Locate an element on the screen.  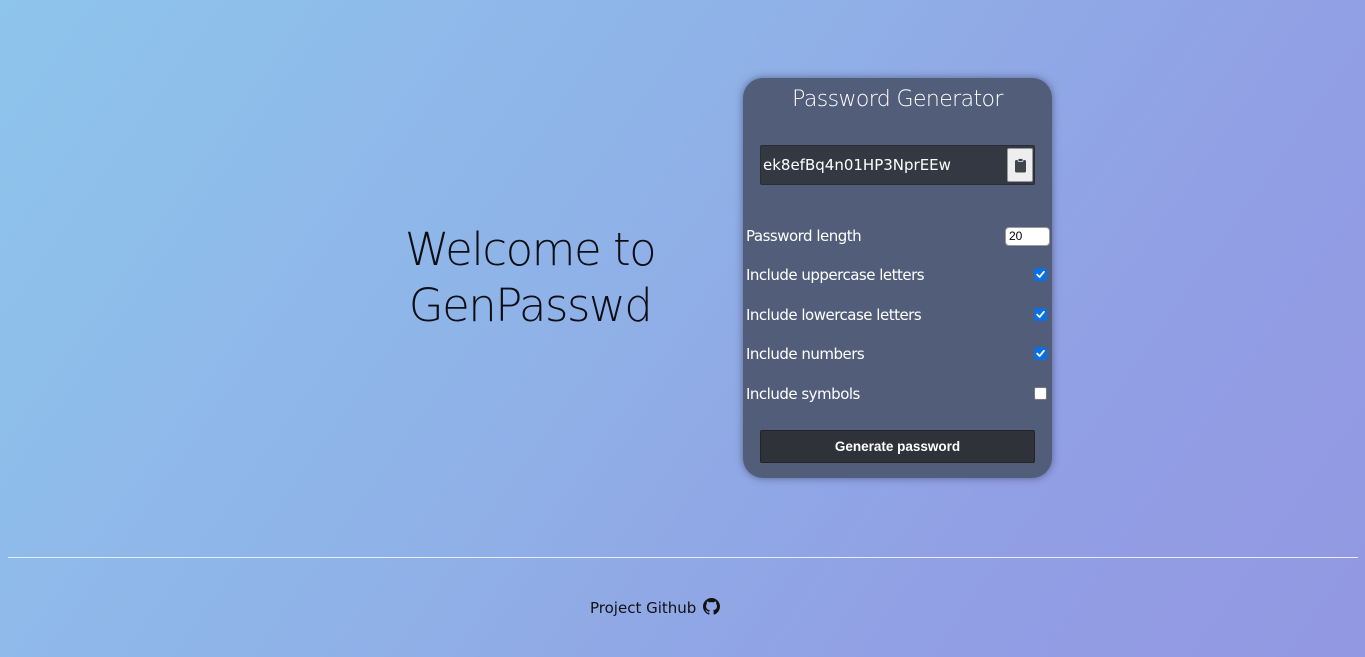
welcome-line-2: GenPasswd is located at coordinates (530, 305).